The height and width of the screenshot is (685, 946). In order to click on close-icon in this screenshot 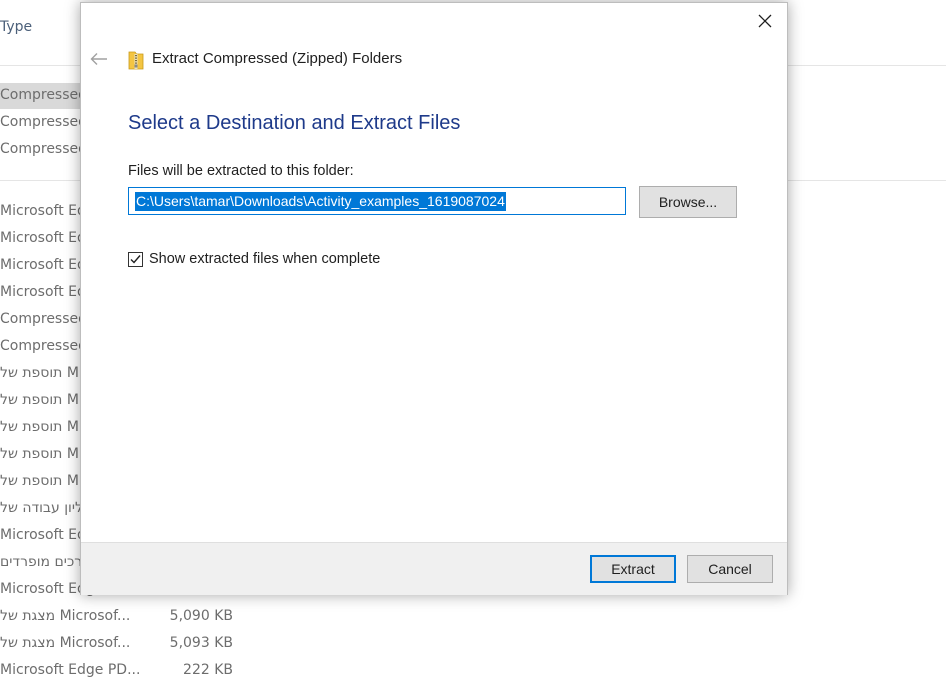, I will do `click(765, 21)`.